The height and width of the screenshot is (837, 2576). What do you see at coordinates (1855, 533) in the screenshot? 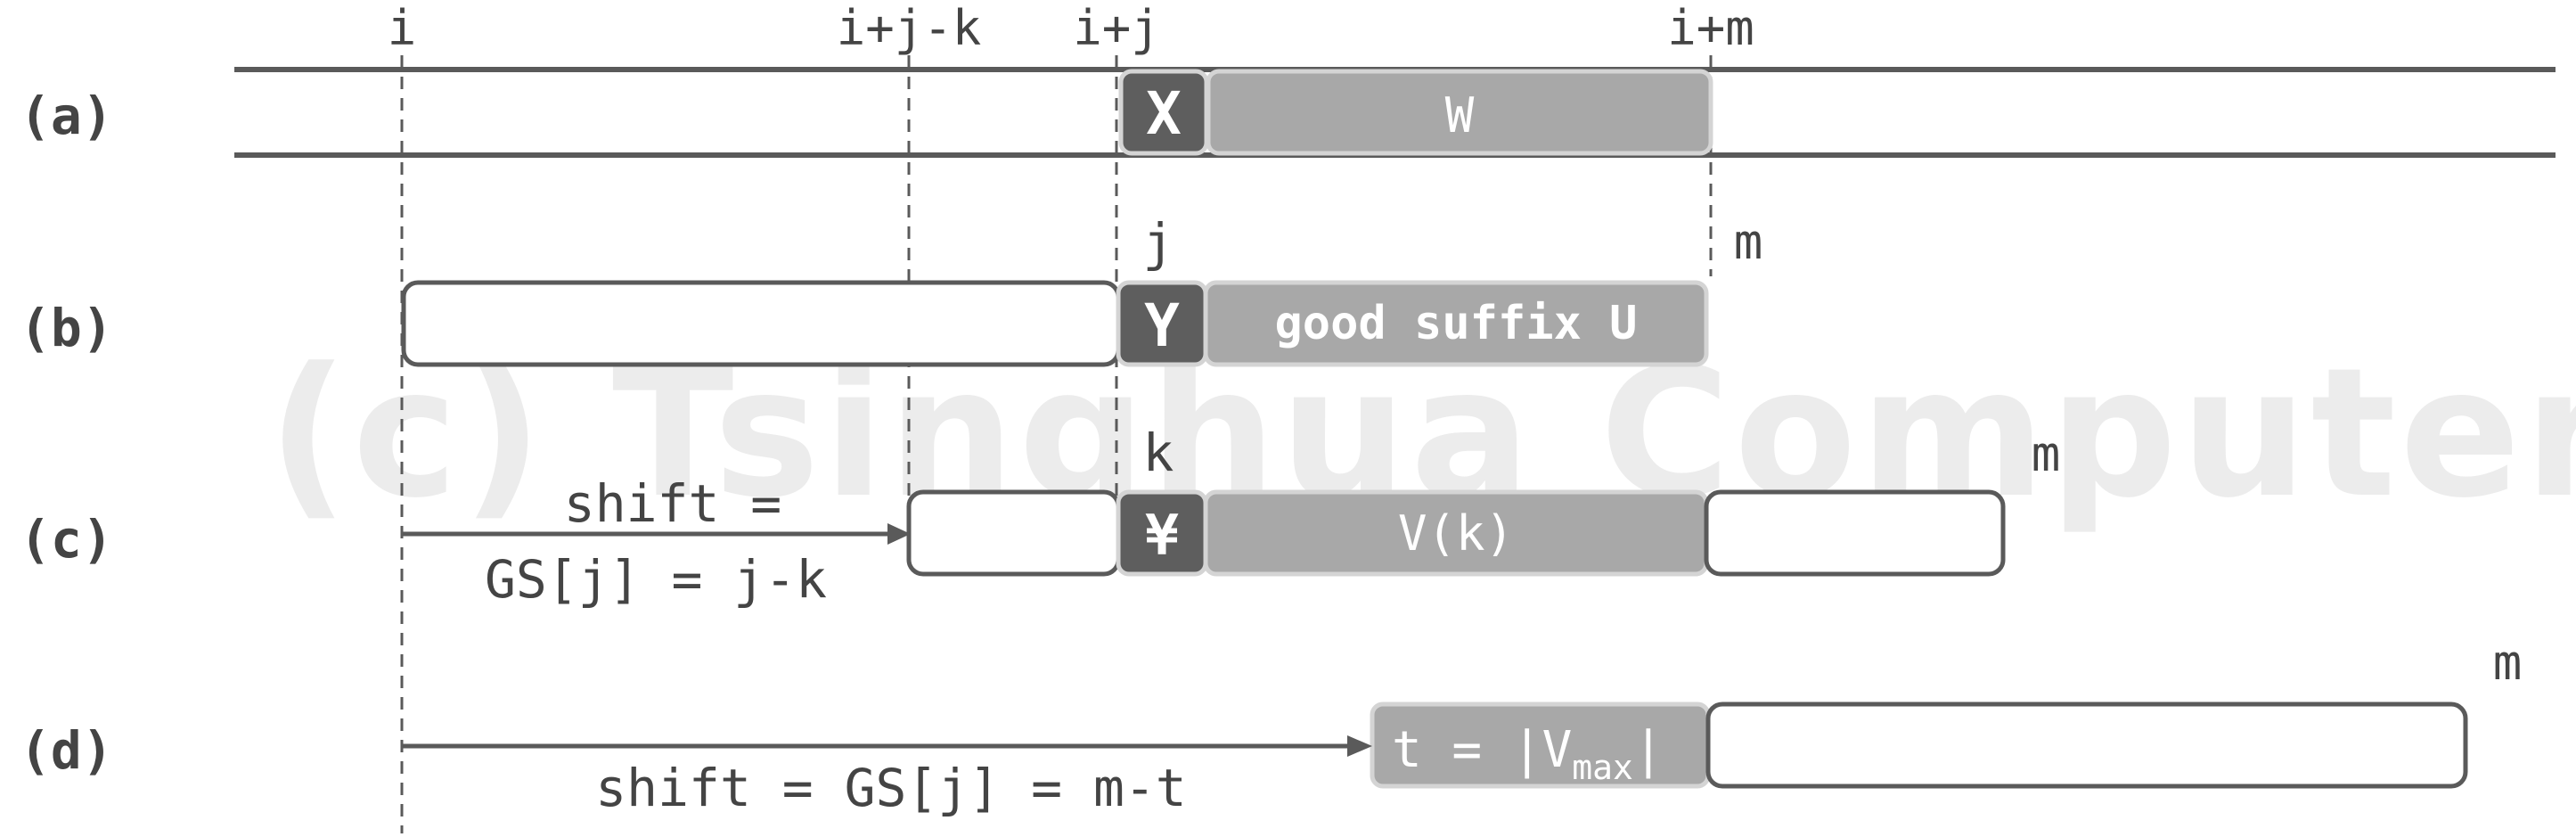
I see `pattern-tail-box-c` at bounding box center [1855, 533].